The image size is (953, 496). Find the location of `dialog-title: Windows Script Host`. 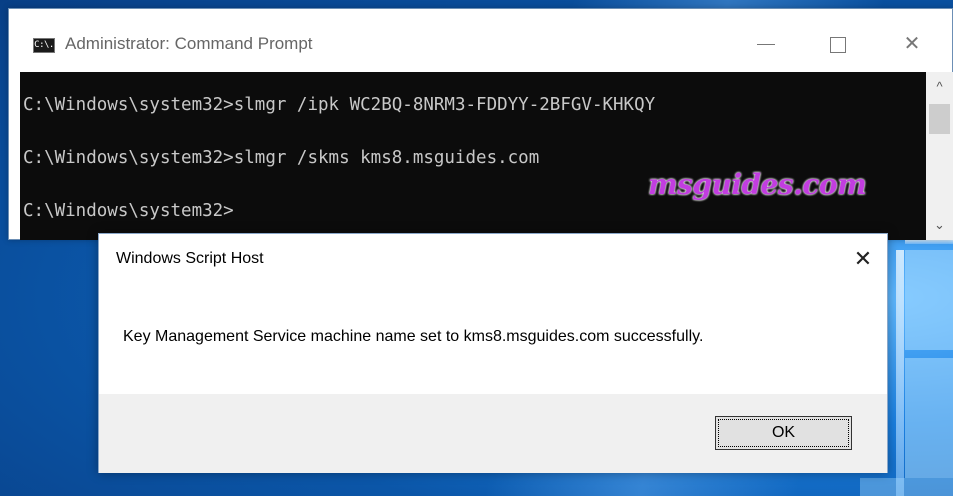

dialog-title: Windows Script Host is located at coordinates (190, 258).